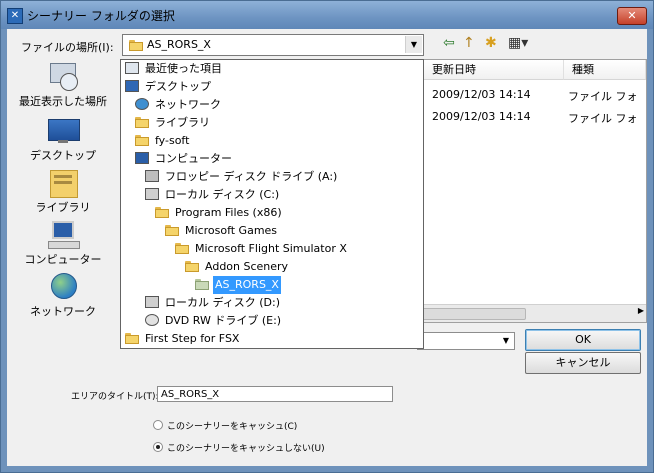 Image resolution: width=654 pixels, height=473 pixels. What do you see at coordinates (152, 320) in the screenshot?
I see `dvd-drive-icon` at bounding box center [152, 320].